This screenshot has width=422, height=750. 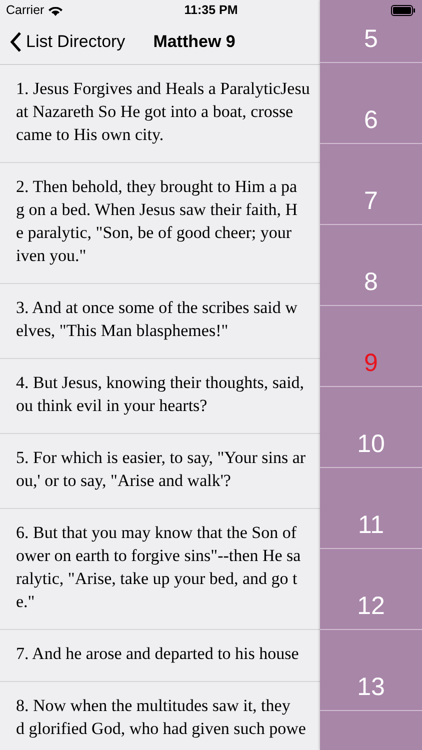 What do you see at coordinates (153, 706) in the screenshot?
I see `verse-text-line: 8. Now when the multitudes saw it, they` at bounding box center [153, 706].